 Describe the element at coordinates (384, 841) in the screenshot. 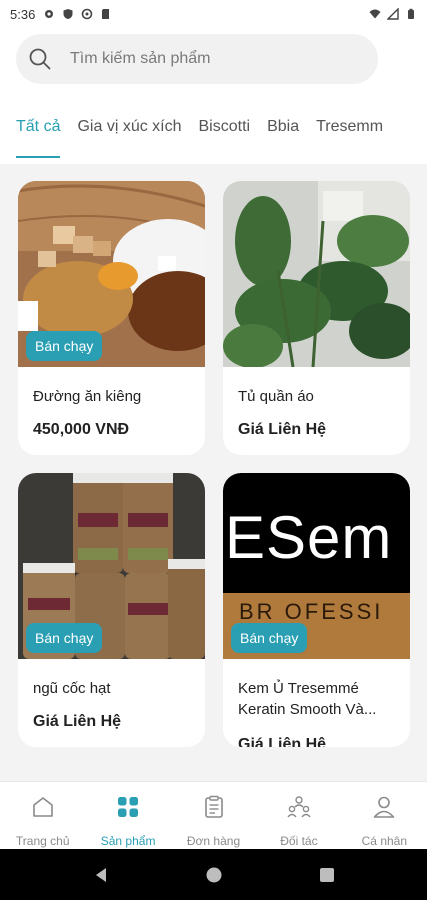

I see `nav-label: Cá nhân` at that location.